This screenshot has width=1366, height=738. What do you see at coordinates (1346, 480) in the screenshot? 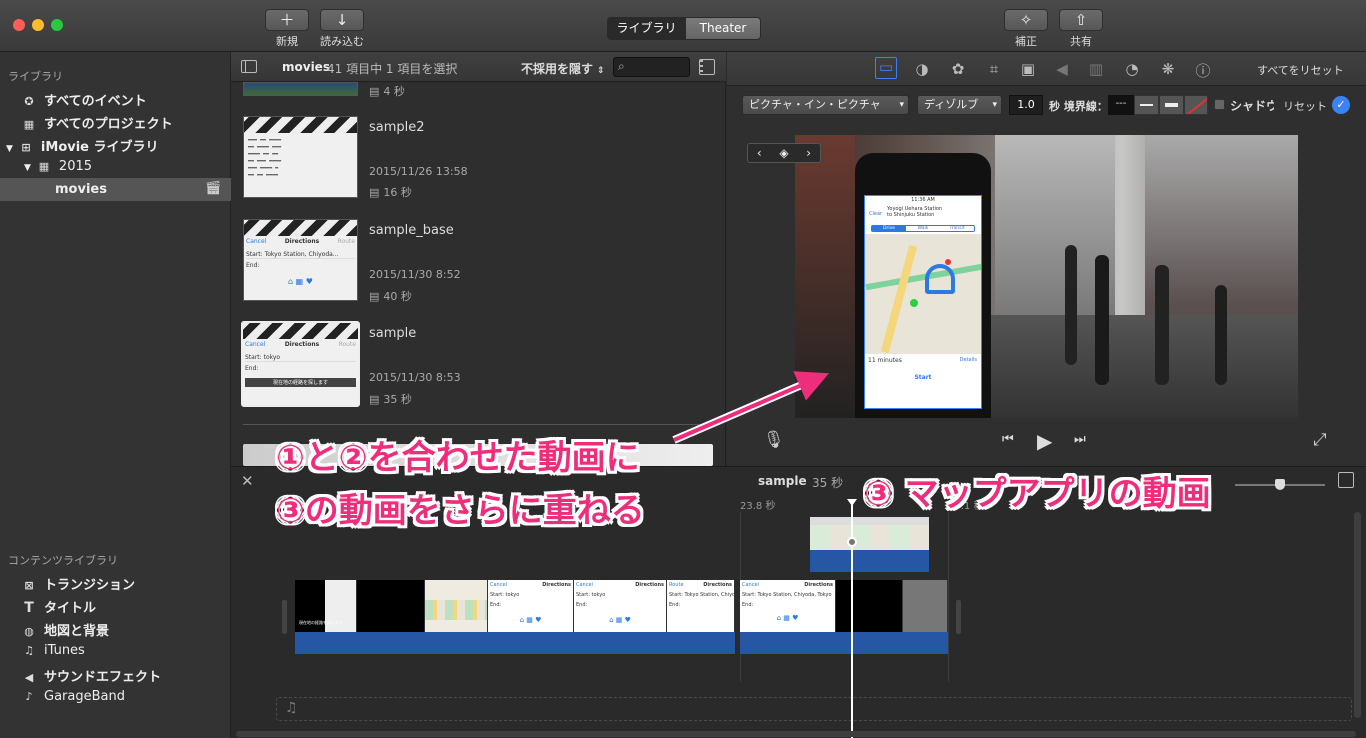
I see `timeline-filmstrip-icon` at bounding box center [1346, 480].